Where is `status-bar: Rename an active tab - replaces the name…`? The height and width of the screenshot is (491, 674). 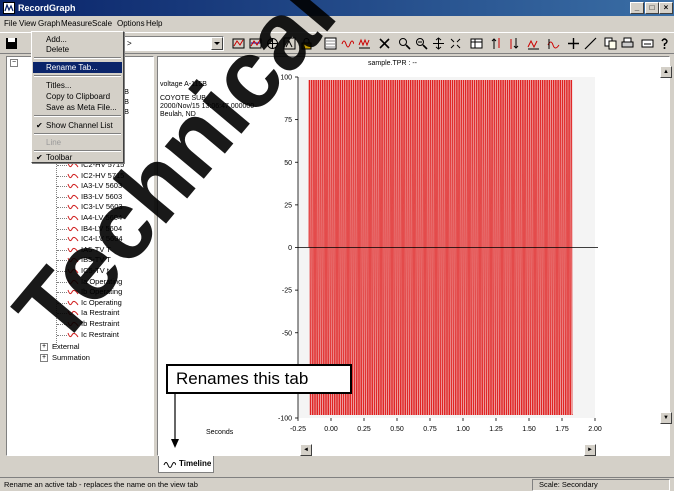
status-bar: Rename an active tab - replaces the name… is located at coordinates (337, 484).